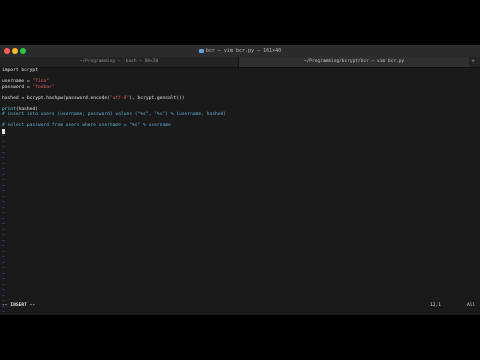 The height and width of the screenshot is (360, 480). Describe the element at coordinates (3, 131) in the screenshot. I see `text-cursor` at that location.